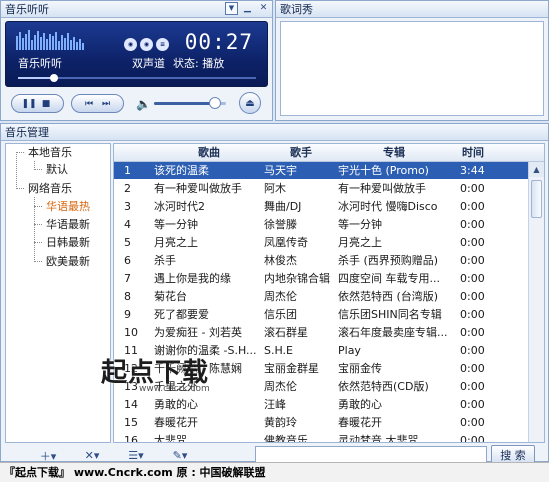 The width and height of the screenshot is (549, 482). I want to click on table-row: 4 等一分钟 徐誉滕 等一分钟 0:00, so click(321, 224).